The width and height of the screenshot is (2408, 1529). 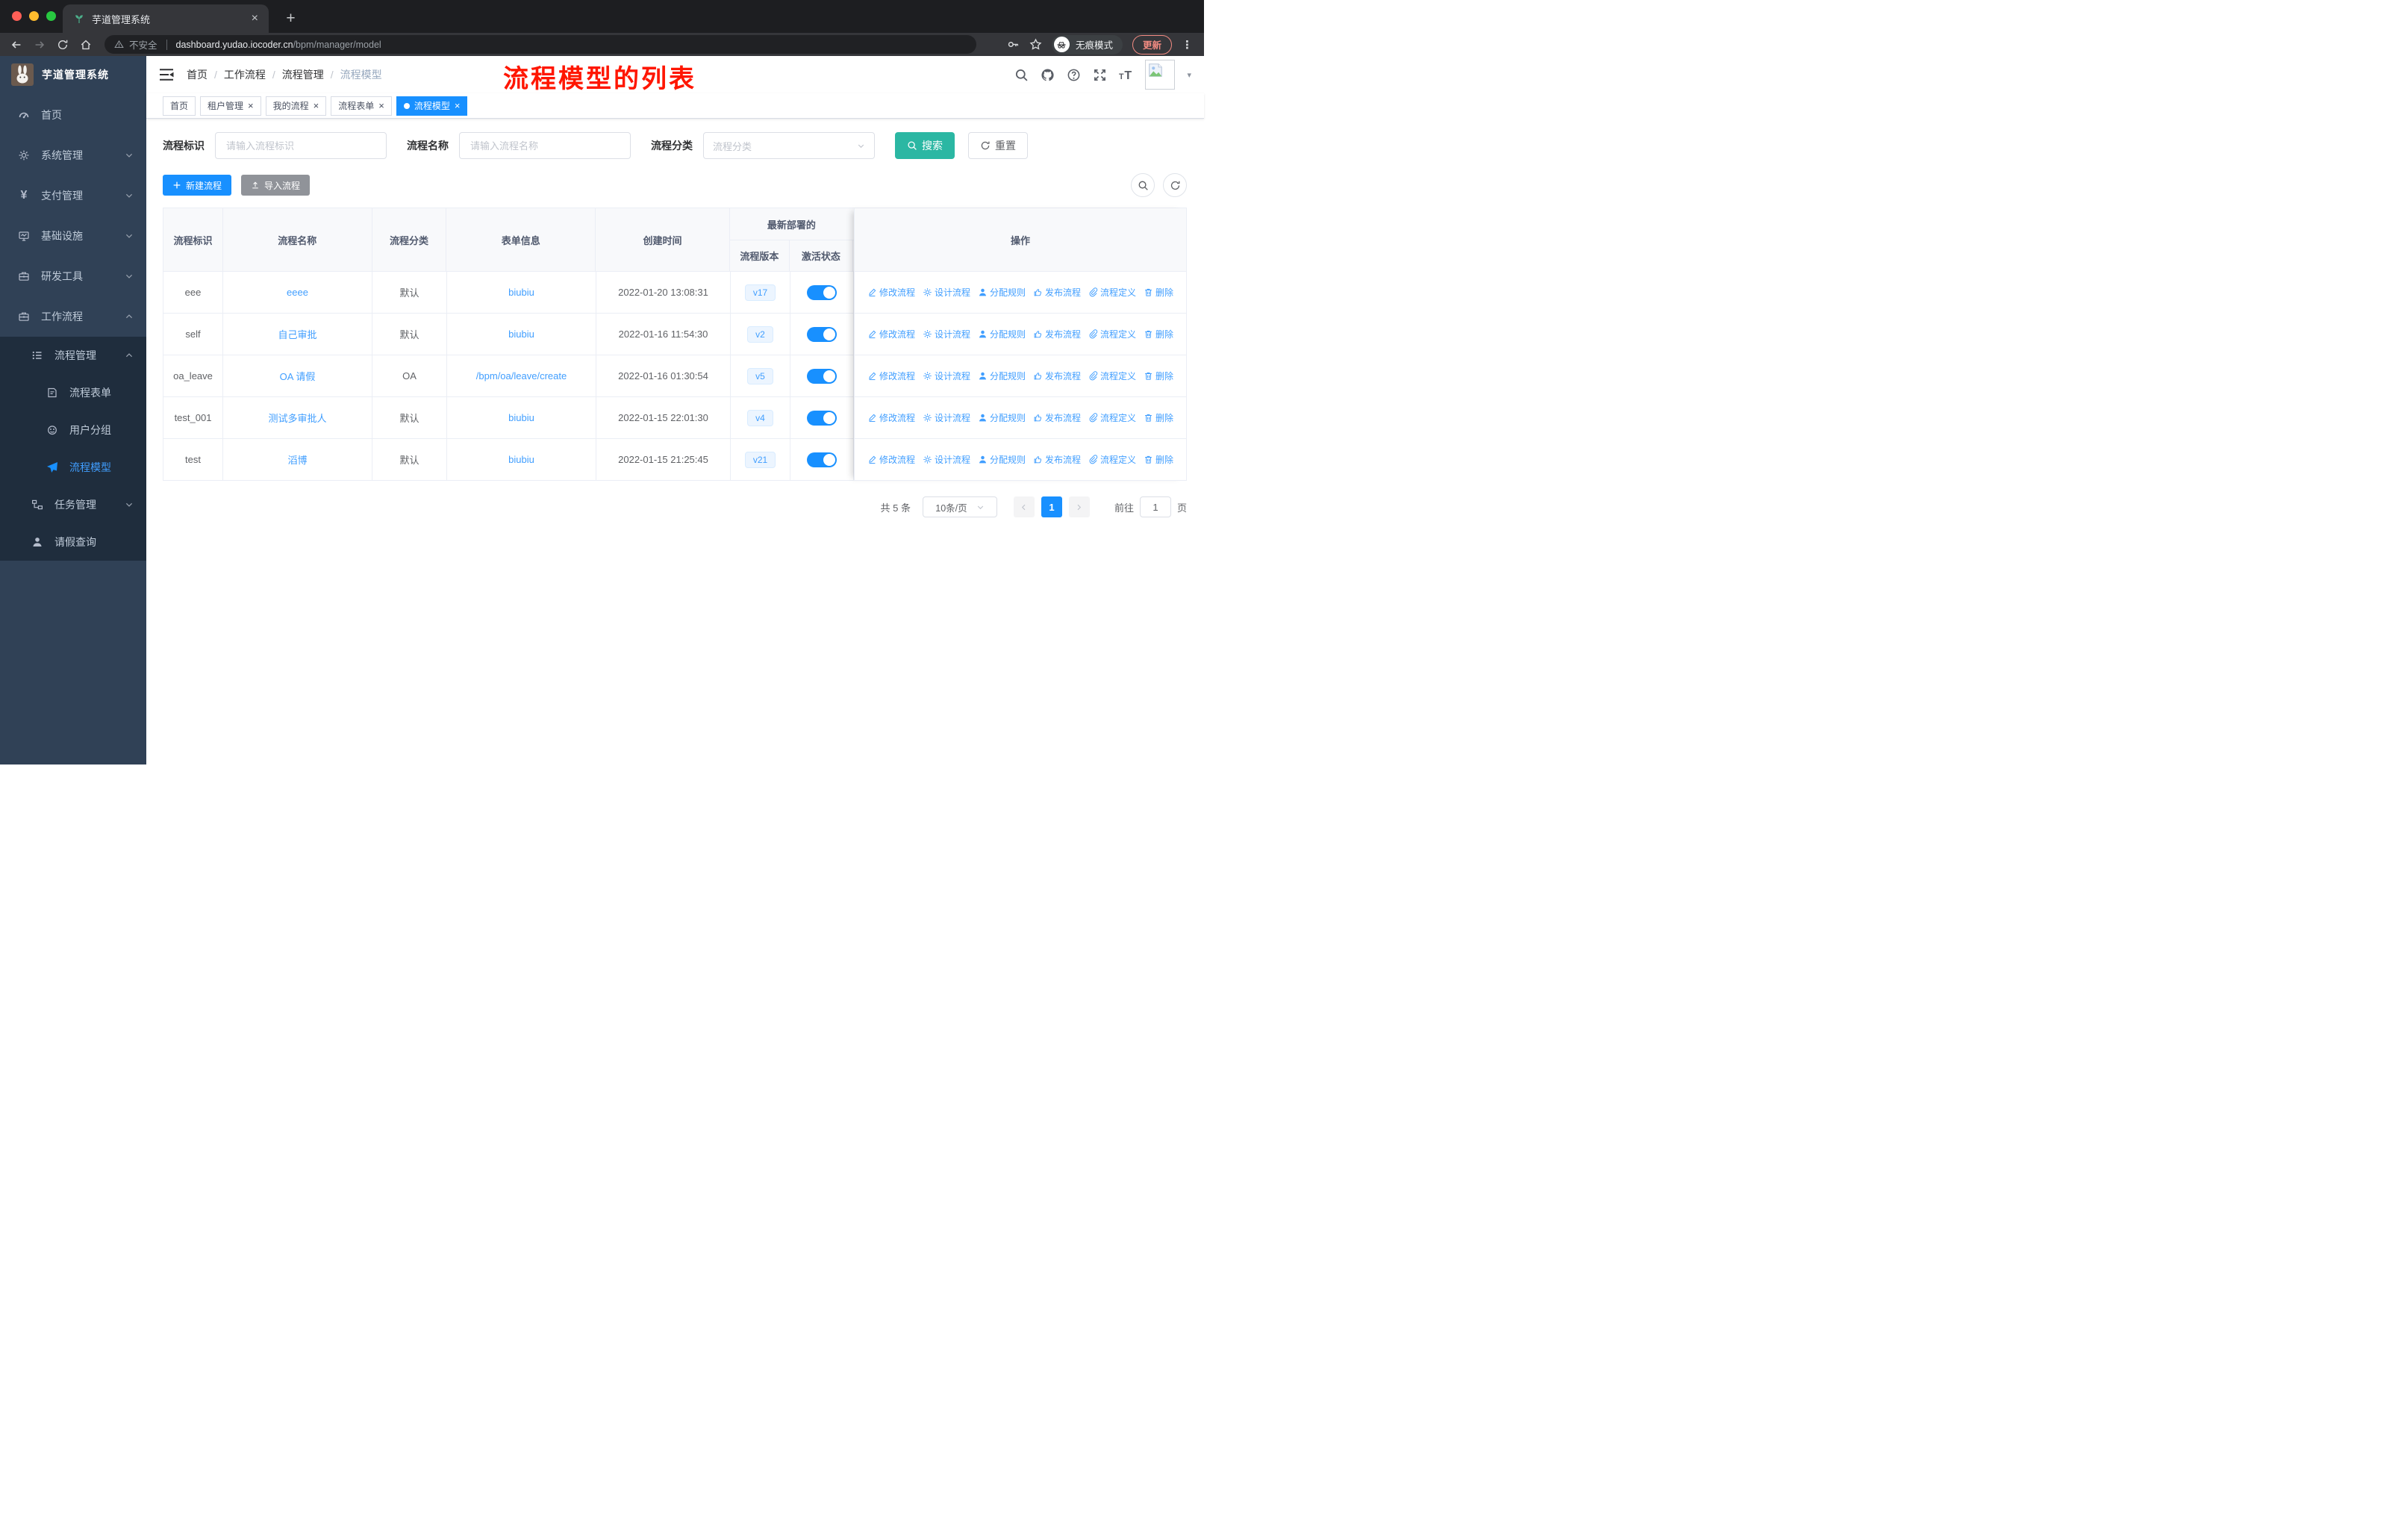 What do you see at coordinates (63, 45) in the screenshot?
I see `reload-icon` at bounding box center [63, 45].